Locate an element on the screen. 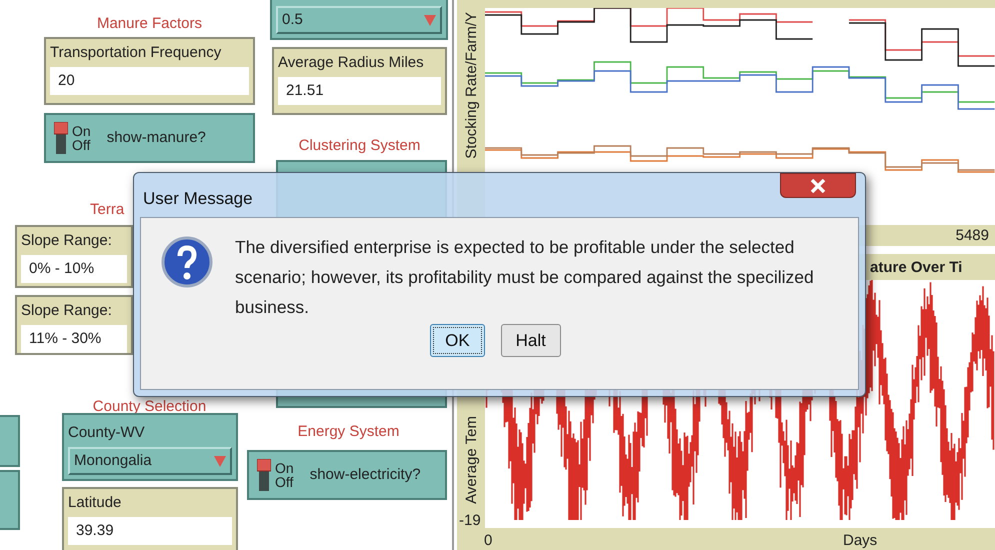  section-label: Manure Factors is located at coordinates (150, 24).